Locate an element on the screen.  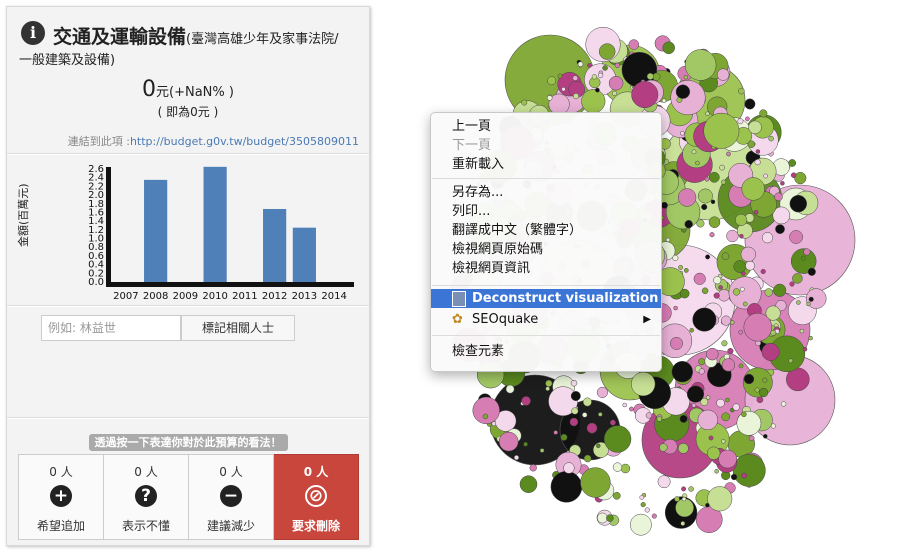
vote-button-4: 0 人 ⊘ 要求刪除 is located at coordinates (316, 497).